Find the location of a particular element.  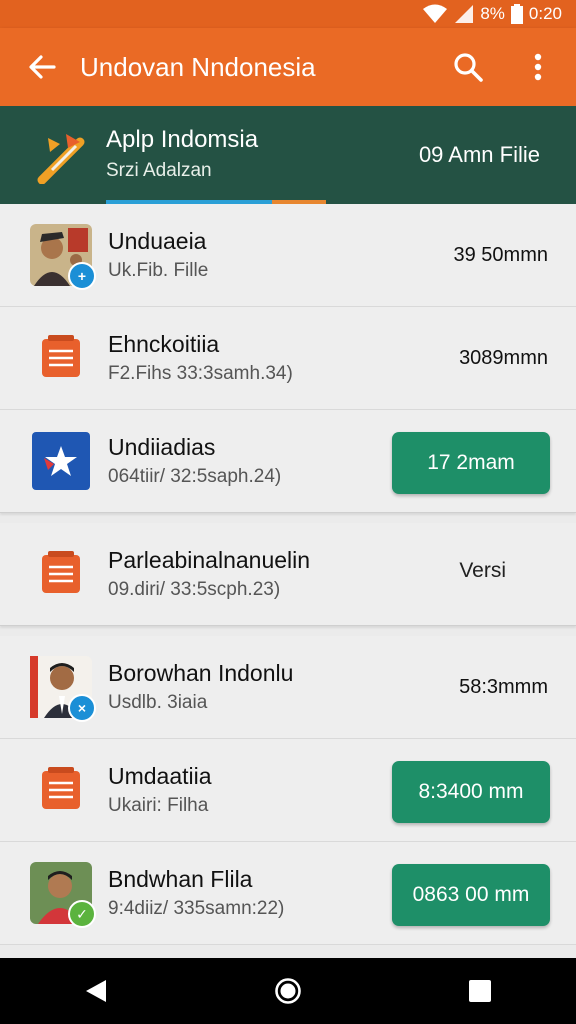

app-logo-icon is located at coordinates (62, 159).